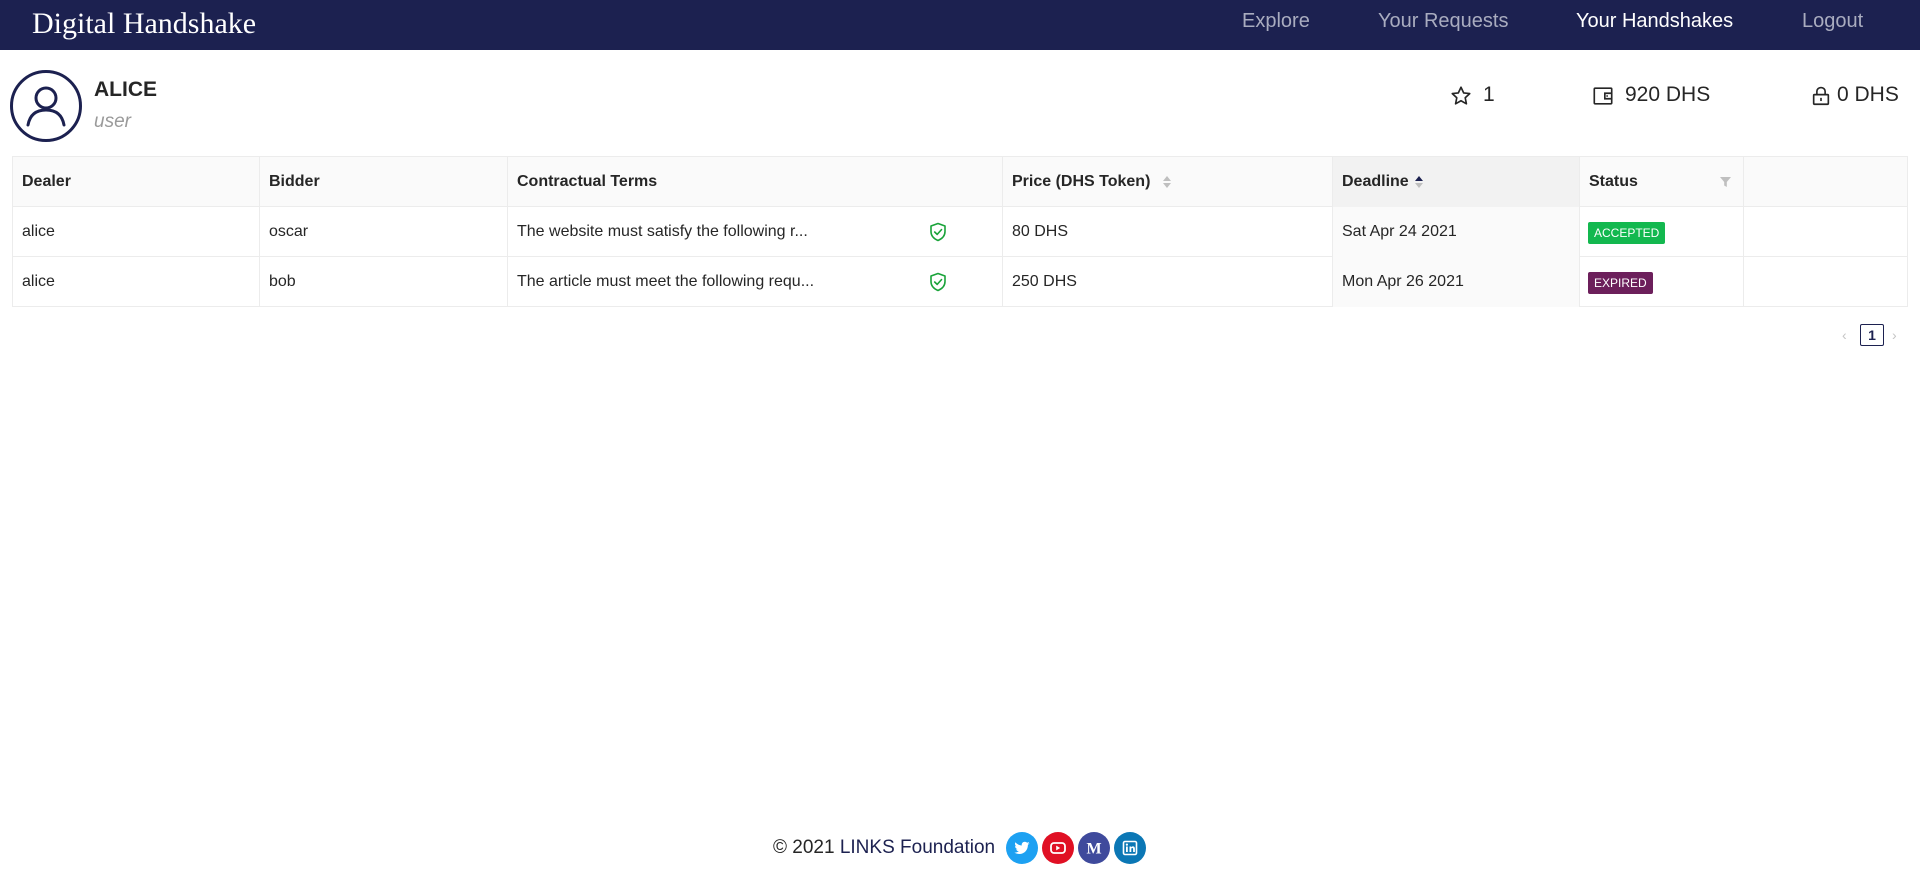 This screenshot has width=1920, height=879. What do you see at coordinates (1620, 283) in the screenshot?
I see `status-badge: EXPIRED` at bounding box center [1620, 283].